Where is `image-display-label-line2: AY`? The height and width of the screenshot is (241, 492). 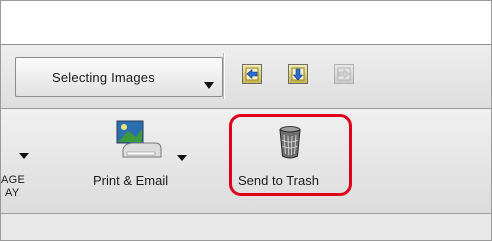
image-display-label-line2: AY is located at coordinates (12, 193).